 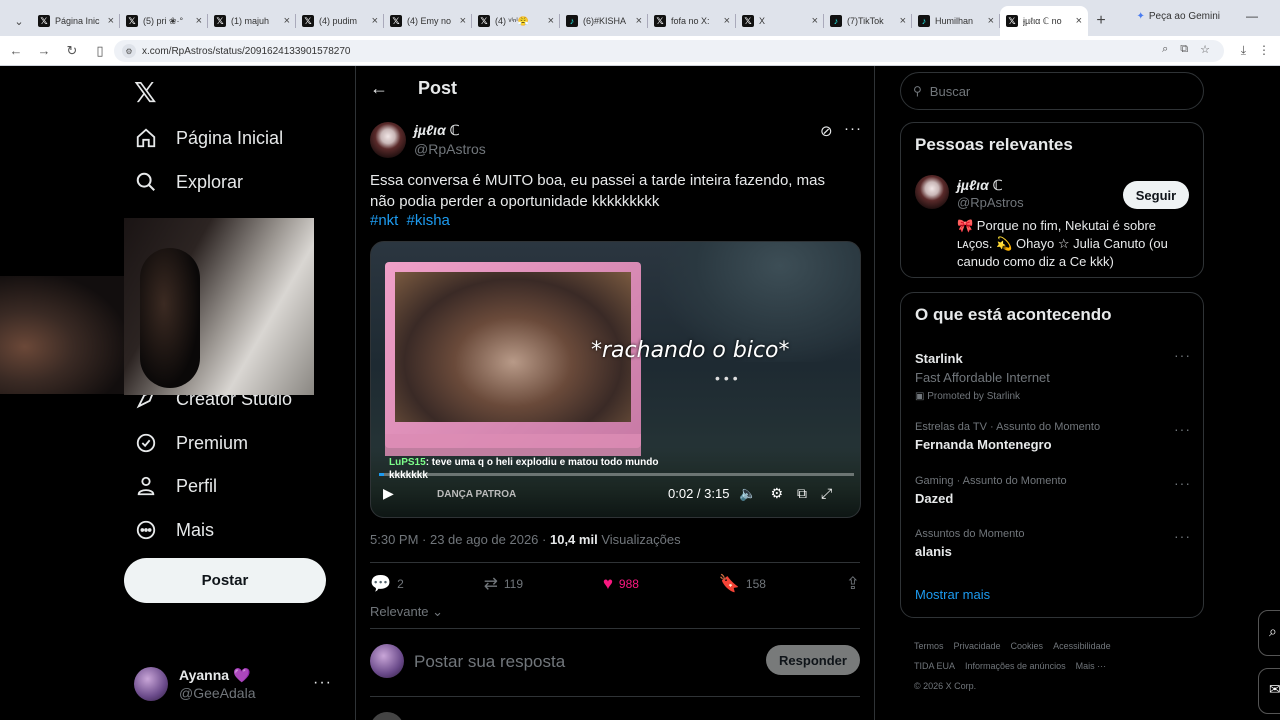 I want to click on fullscreen-icon: ⤢, so click(x=826, y=493).